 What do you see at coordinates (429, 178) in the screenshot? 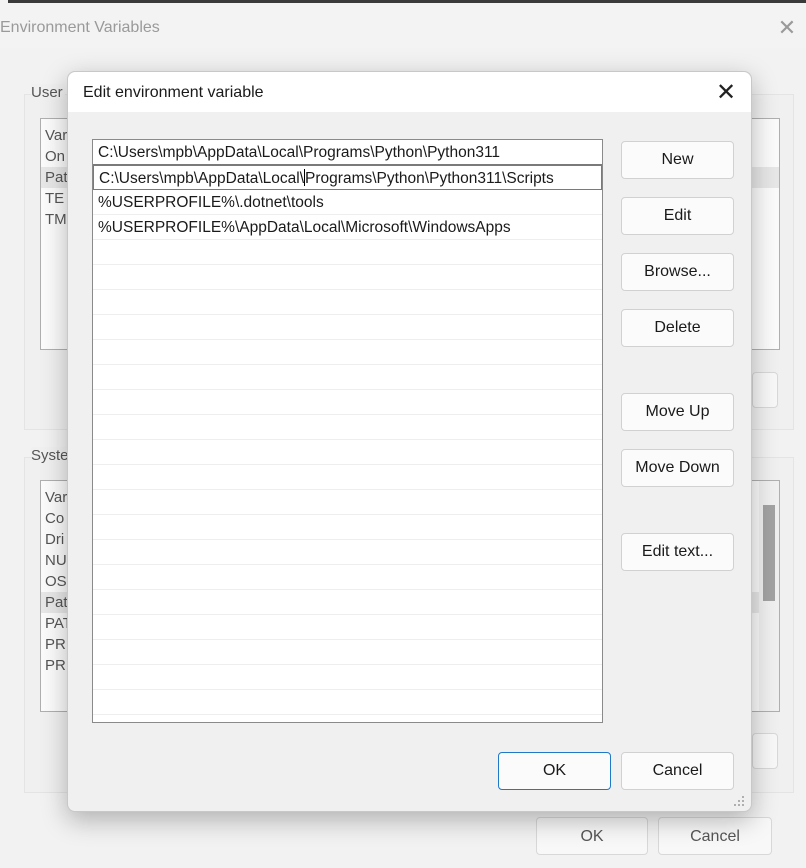
I see `path-item-text-after-caret: Programs\Python\Python311\Scripts` at bounding box center [429, 178].